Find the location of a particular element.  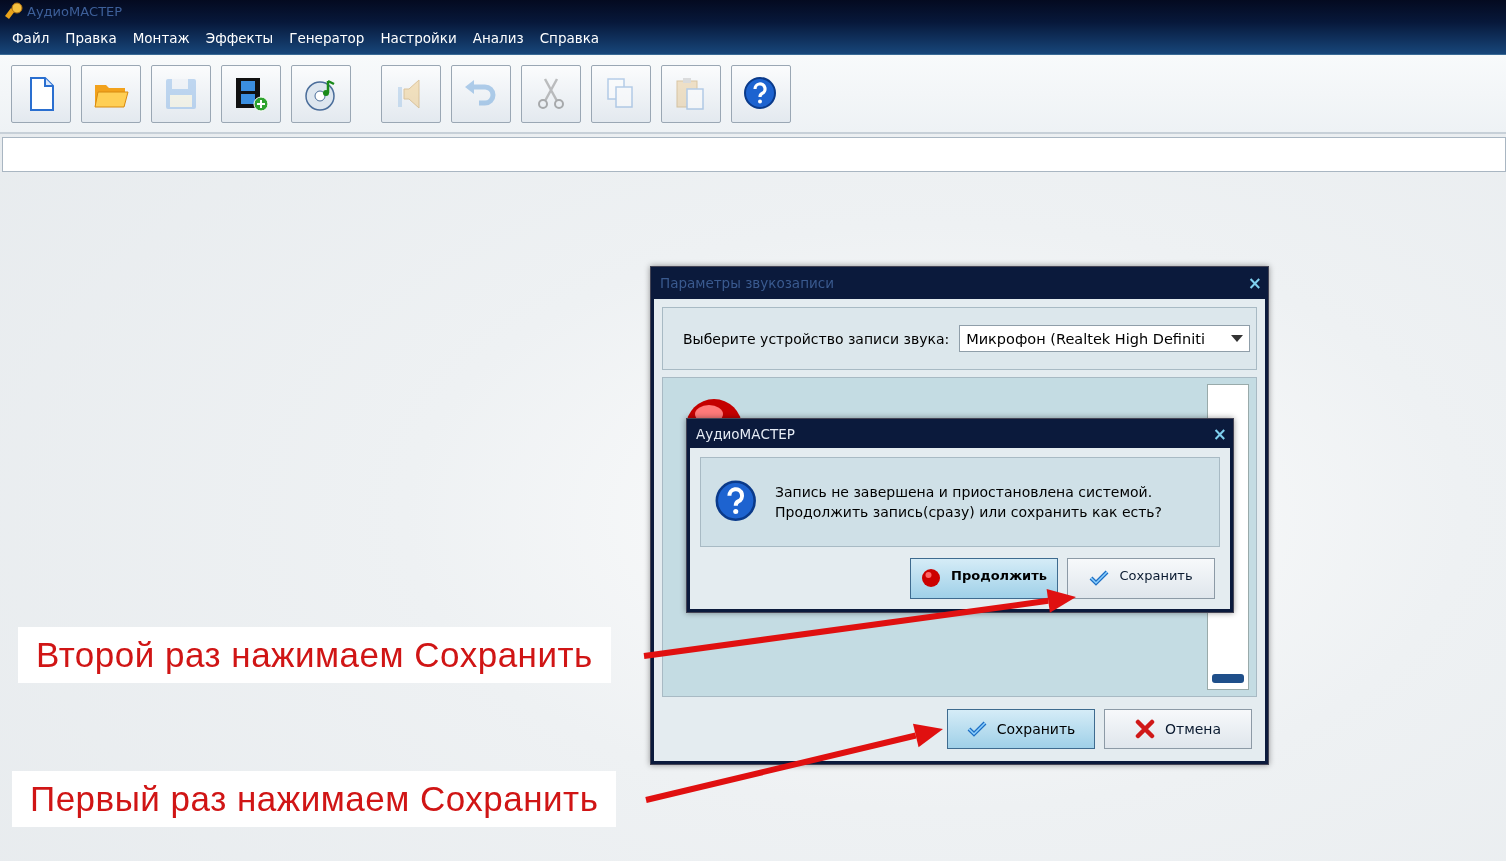

menu-item: Монтаж is located at coordinates (161, 38).